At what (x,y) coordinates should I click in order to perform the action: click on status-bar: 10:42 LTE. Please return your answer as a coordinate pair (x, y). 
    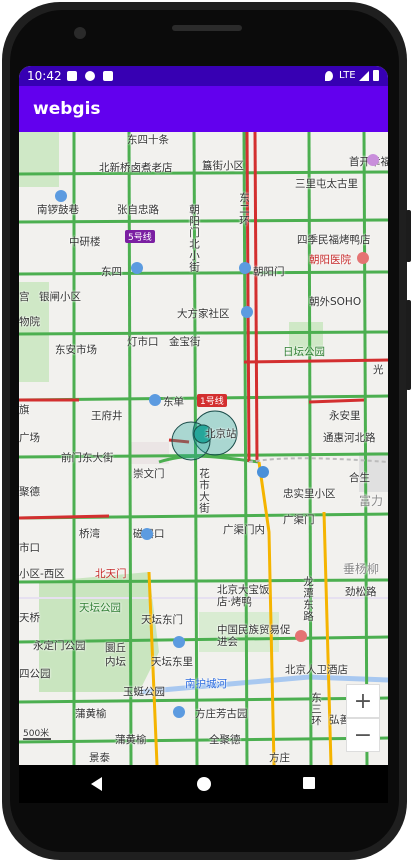
    Looking at the image, I should click on (203, 76).